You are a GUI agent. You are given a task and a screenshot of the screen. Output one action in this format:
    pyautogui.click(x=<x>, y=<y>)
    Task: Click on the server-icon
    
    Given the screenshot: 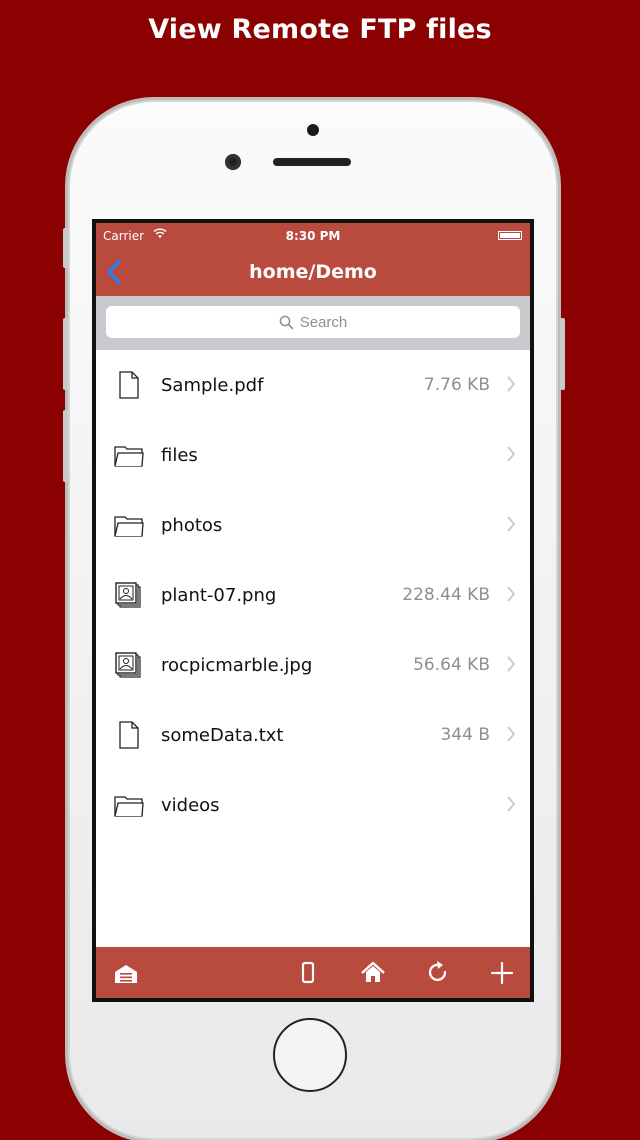 What is the action you would take?
    pyautogui.click(x=126, y=973)
    